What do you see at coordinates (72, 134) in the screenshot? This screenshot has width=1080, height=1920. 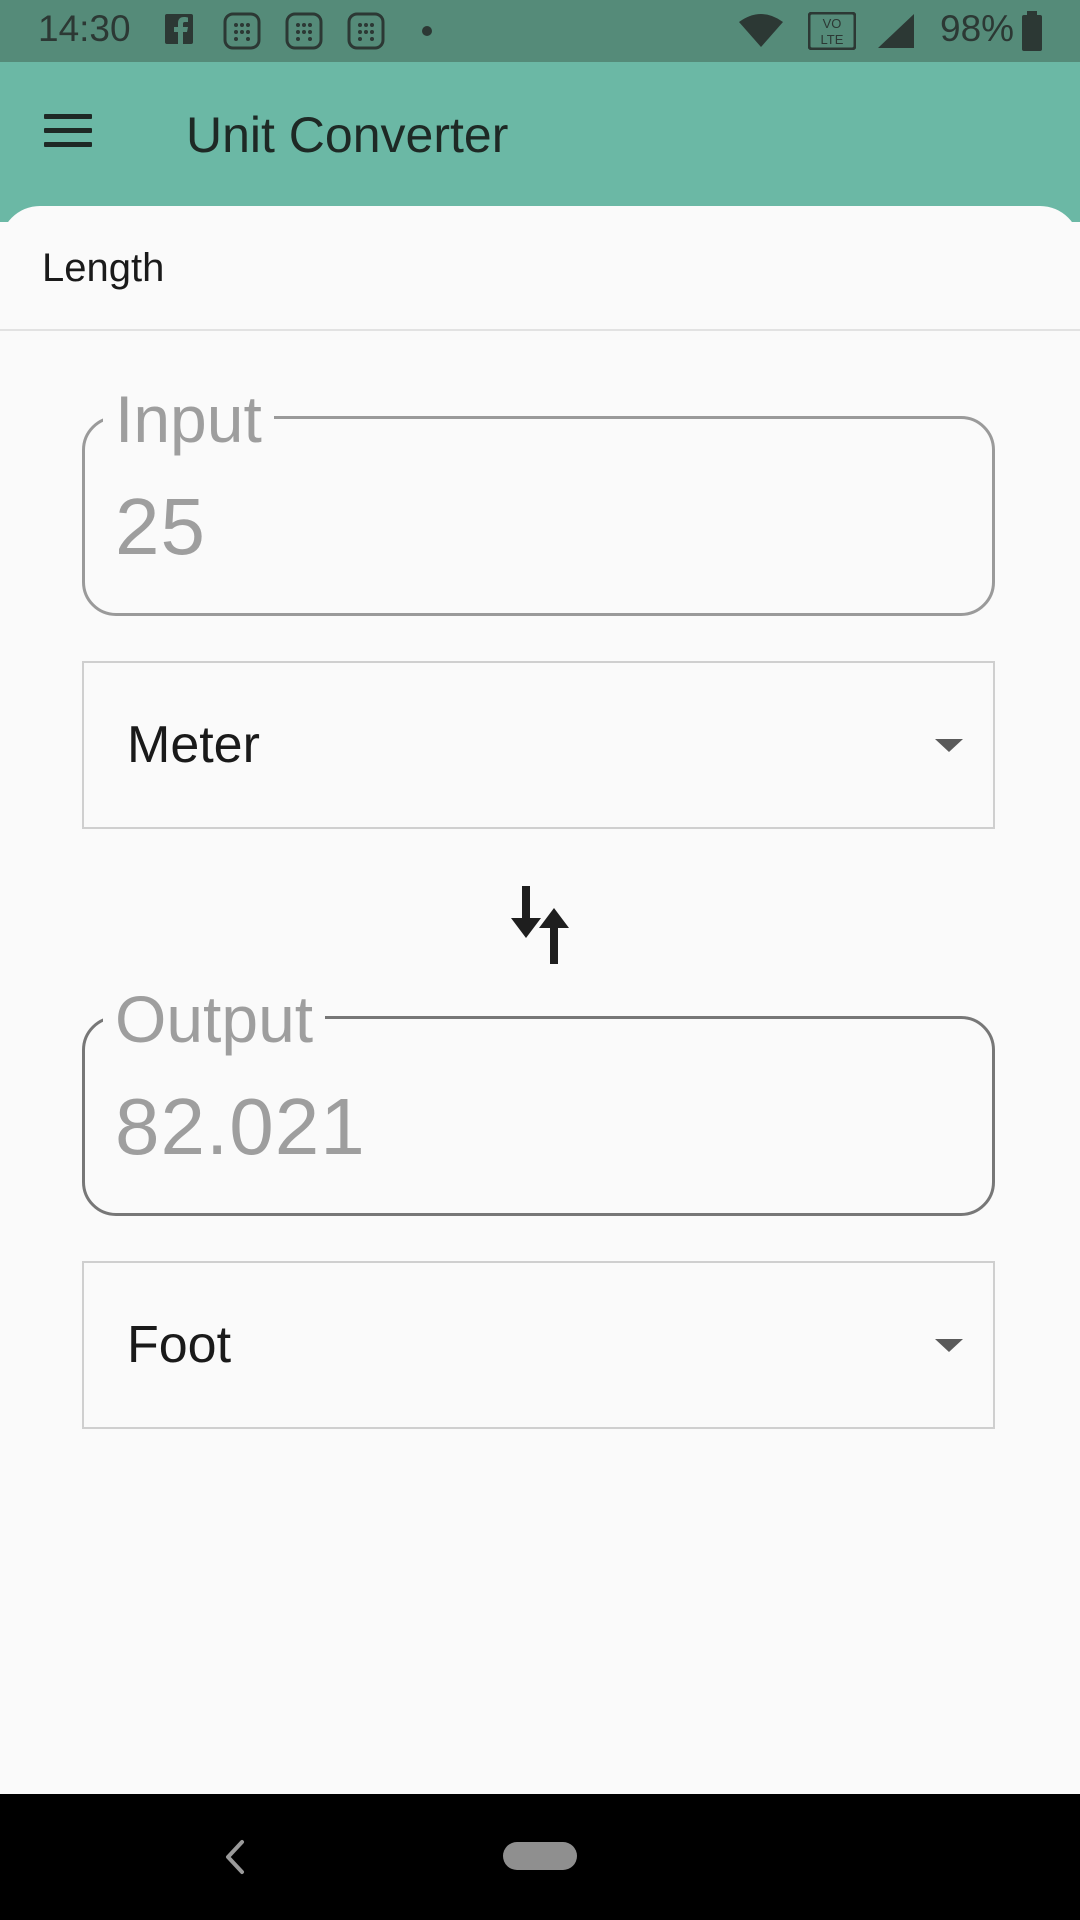 I see `menu-icon` at bounding box center [72, 134].